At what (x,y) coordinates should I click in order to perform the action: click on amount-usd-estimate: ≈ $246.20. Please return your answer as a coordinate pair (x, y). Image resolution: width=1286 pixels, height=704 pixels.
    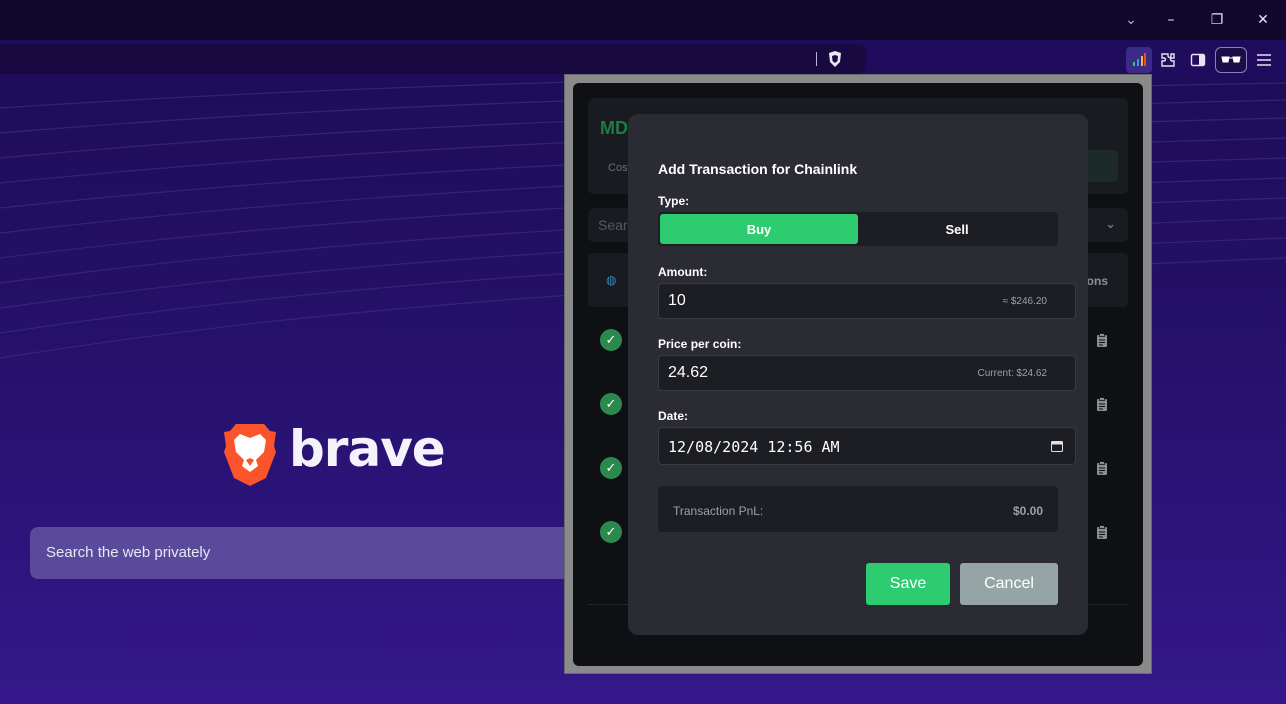
    Looking at the image, I should click on (1024, 301).